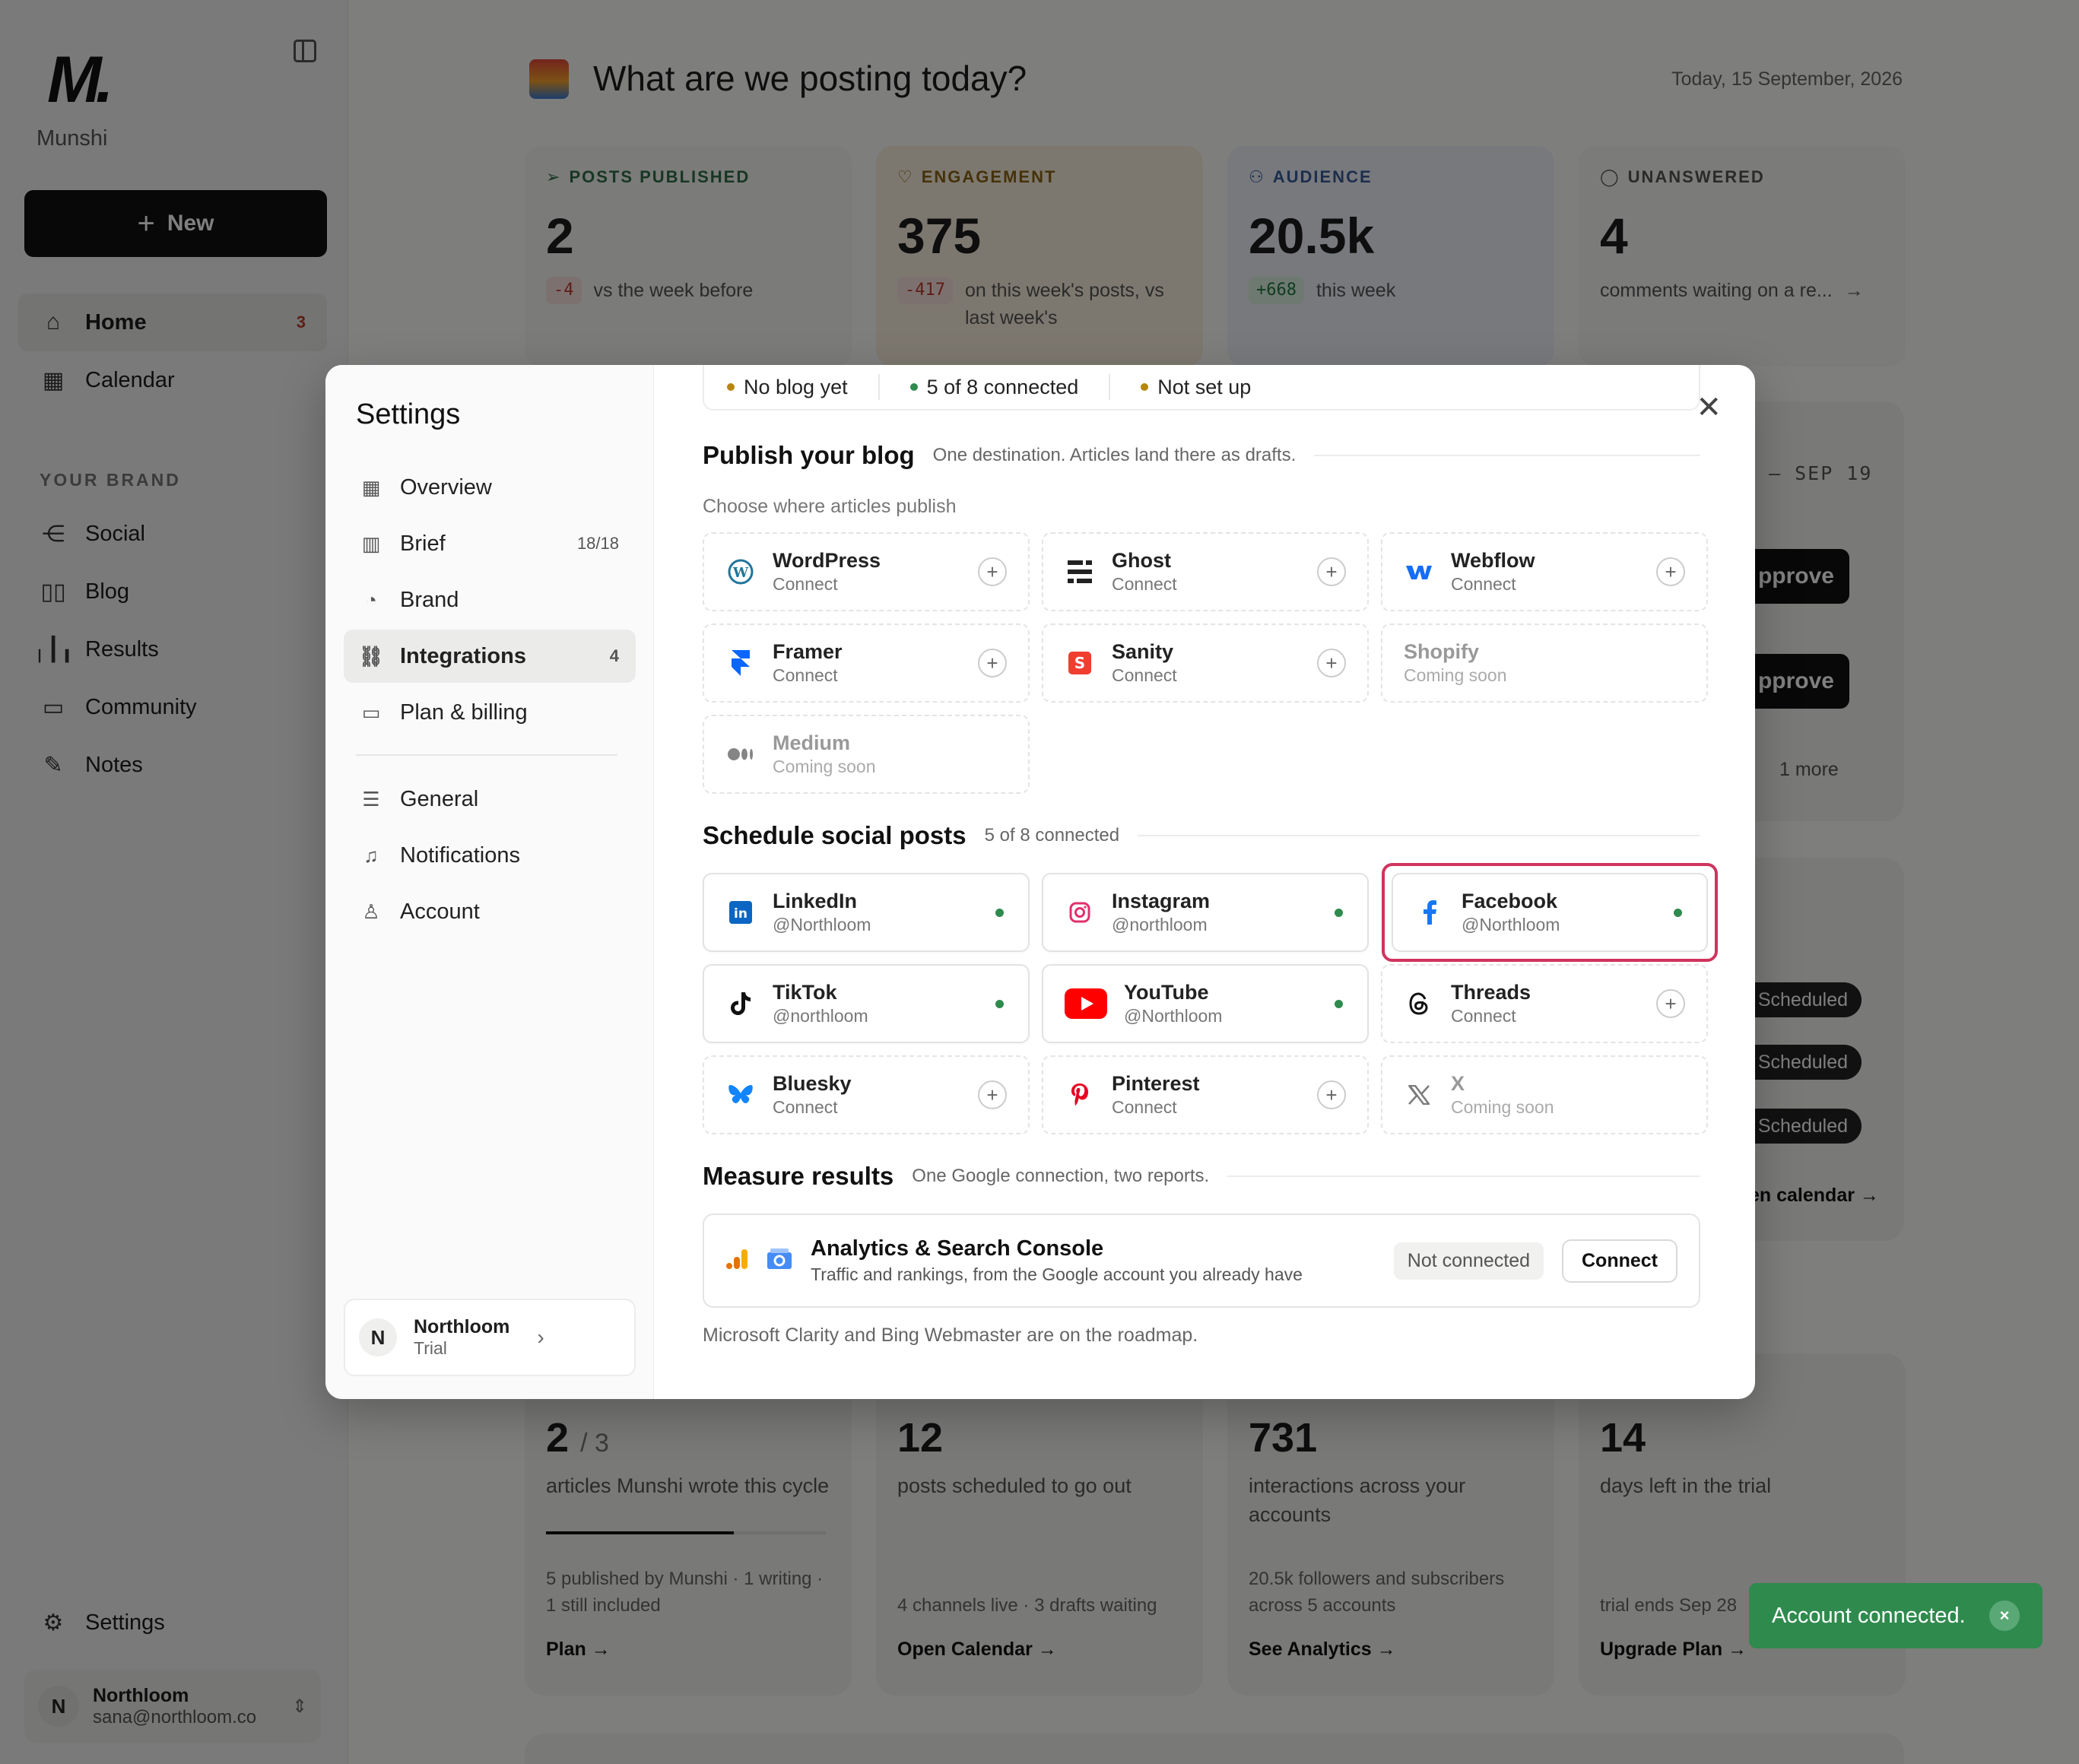 This screenshot has width=2079, height=1764. Describe the element at coordinates (1544, 1095) in the screenshot. I see `integration-tile-x: X Coming soon` at that location.